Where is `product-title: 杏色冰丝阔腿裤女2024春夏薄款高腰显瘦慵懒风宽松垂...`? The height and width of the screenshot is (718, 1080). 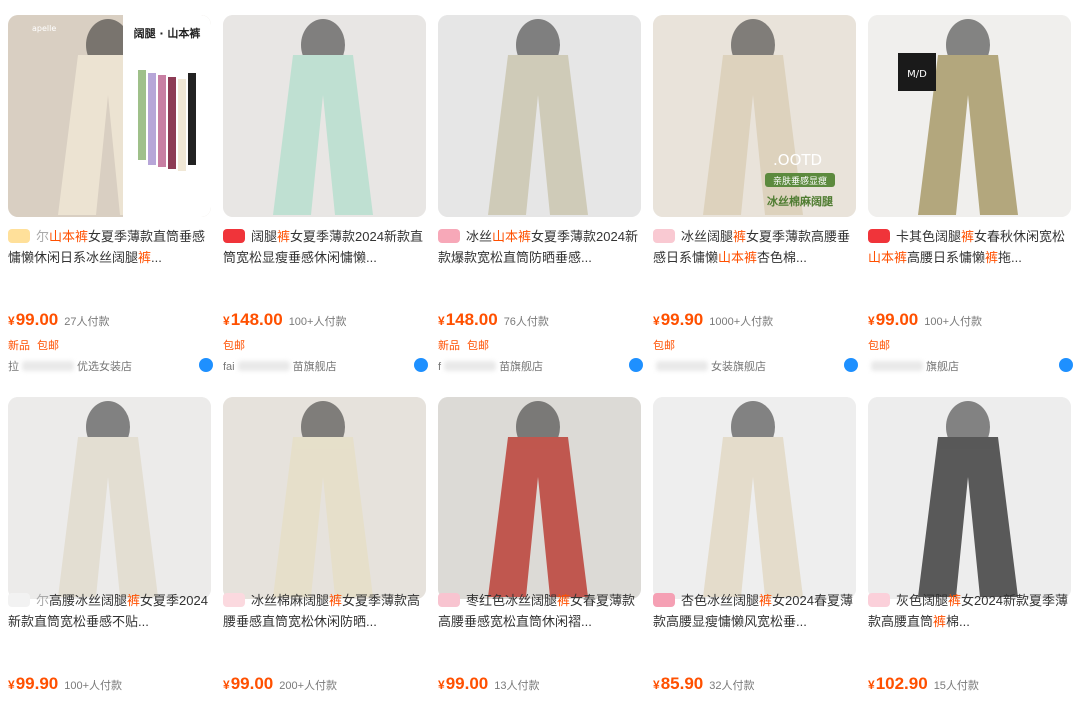
product-title: 杏色冰丝阔腿裤女2024春夏薄款高腰显瘦慵懒风宽松垂... is located at coordinates (755, 611).